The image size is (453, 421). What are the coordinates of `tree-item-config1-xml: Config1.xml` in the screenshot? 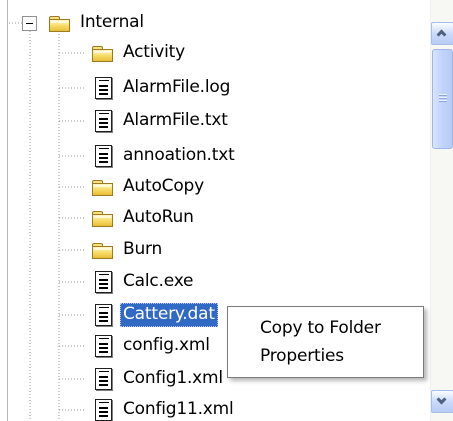 It's located at (158, 379).